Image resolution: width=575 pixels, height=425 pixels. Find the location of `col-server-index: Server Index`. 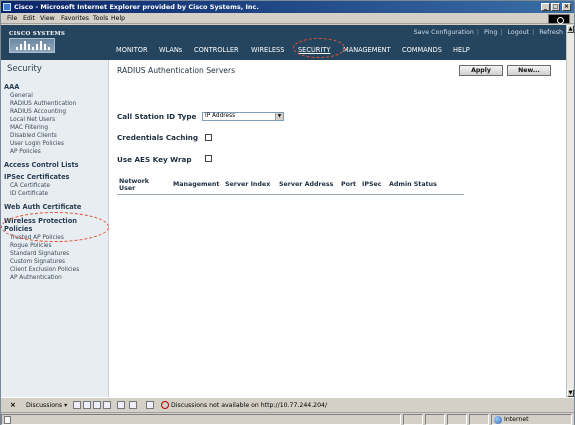

col-server-index: Server Index is located at coordinates (248, 184).